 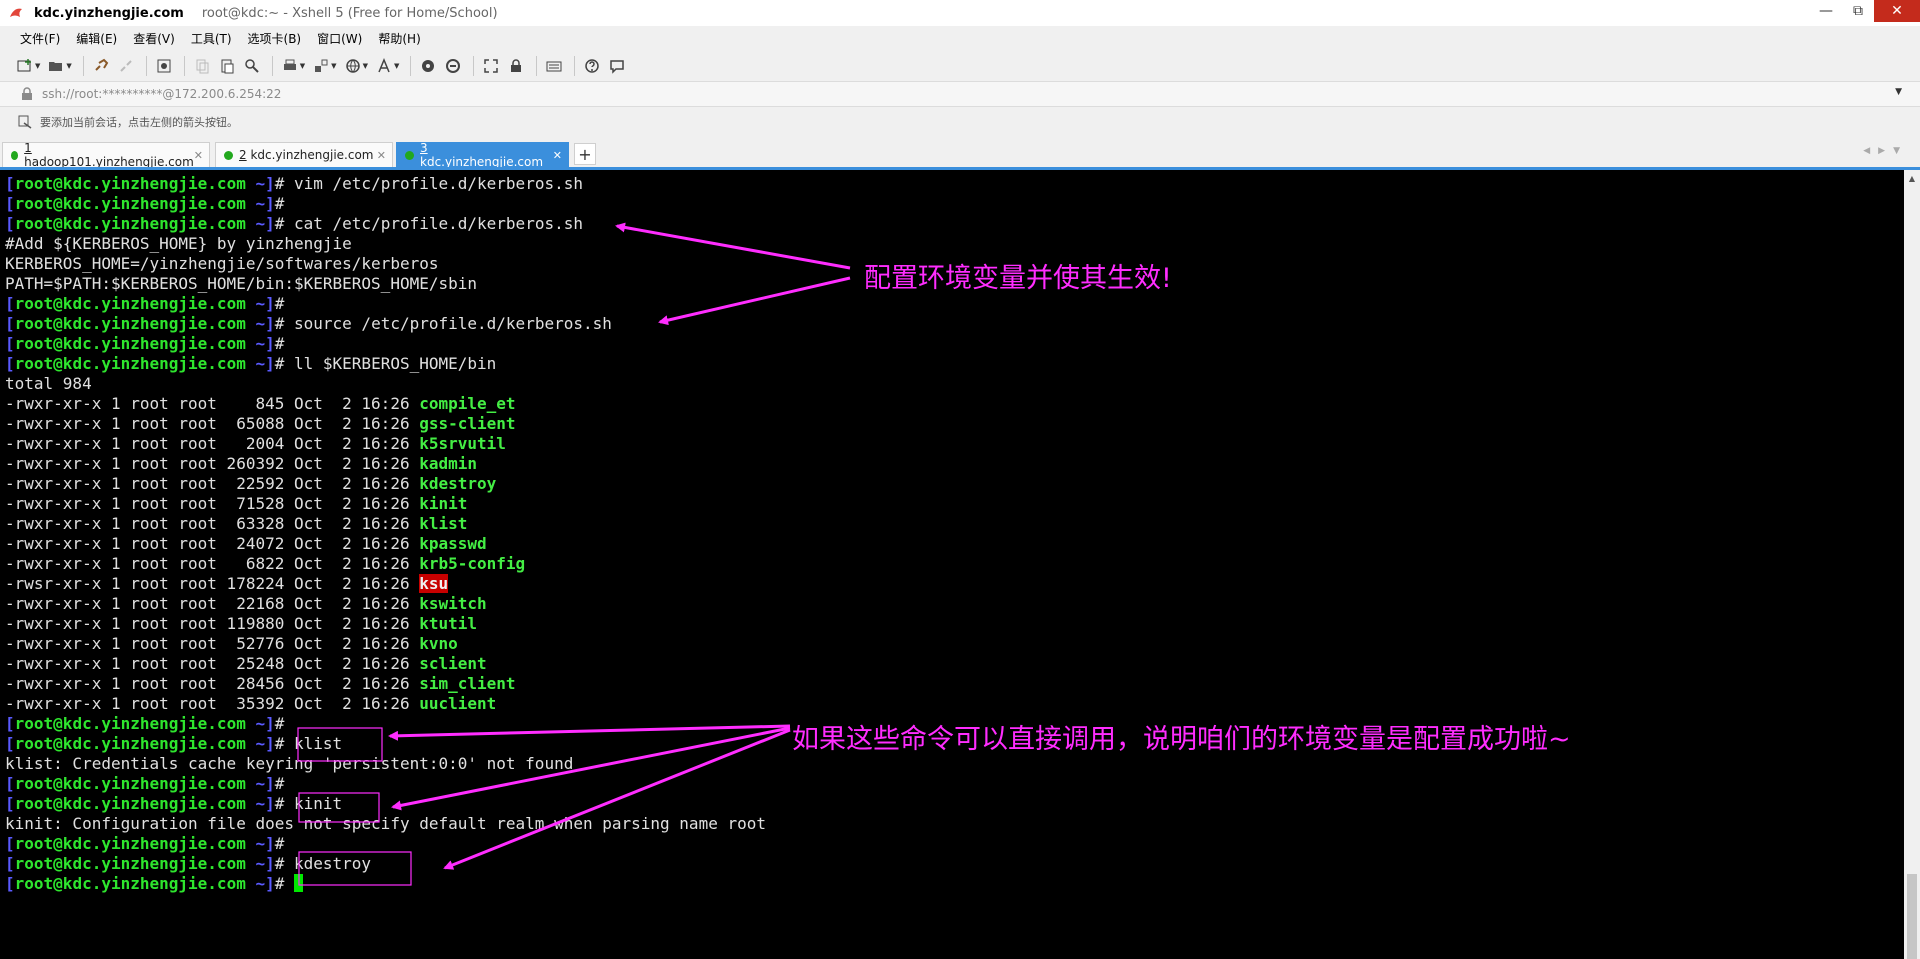 What do you see at coordinates (365, 66) in the screenshot?
I see `globe-dropdown: ▼` at bounding box center [365, 66].